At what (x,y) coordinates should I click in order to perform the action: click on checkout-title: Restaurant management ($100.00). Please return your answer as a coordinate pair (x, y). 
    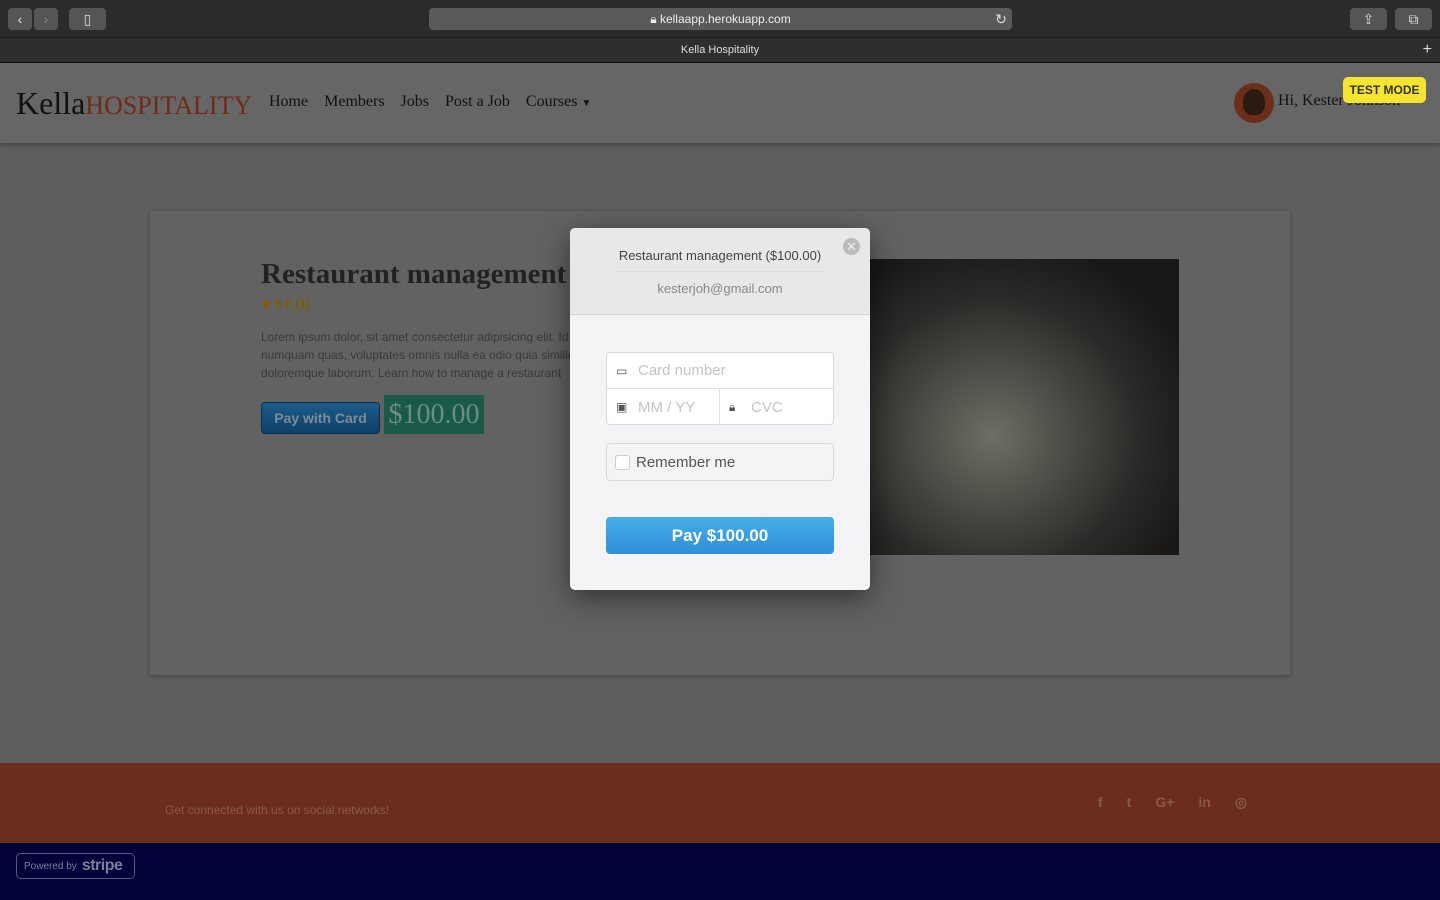
    Looking at the image, I should click on (720, 255).